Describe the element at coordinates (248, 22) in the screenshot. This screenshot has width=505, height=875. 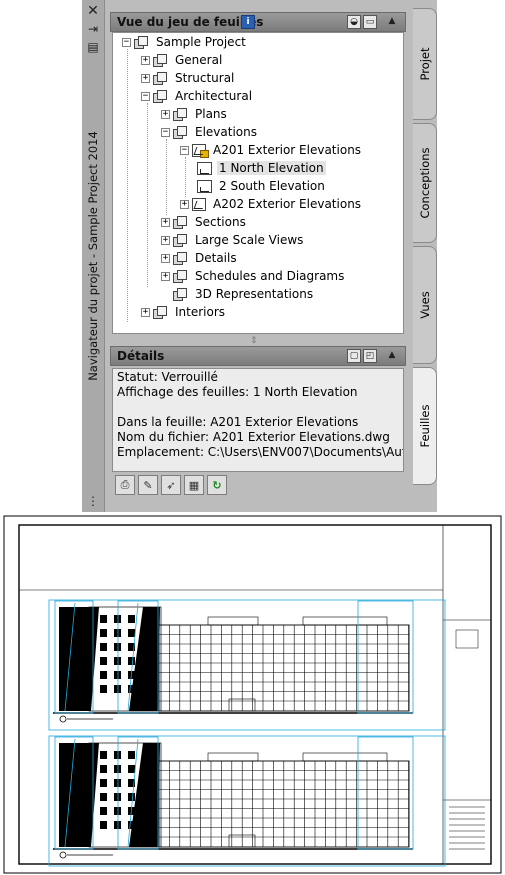
I see `info-icon: i` at that location.